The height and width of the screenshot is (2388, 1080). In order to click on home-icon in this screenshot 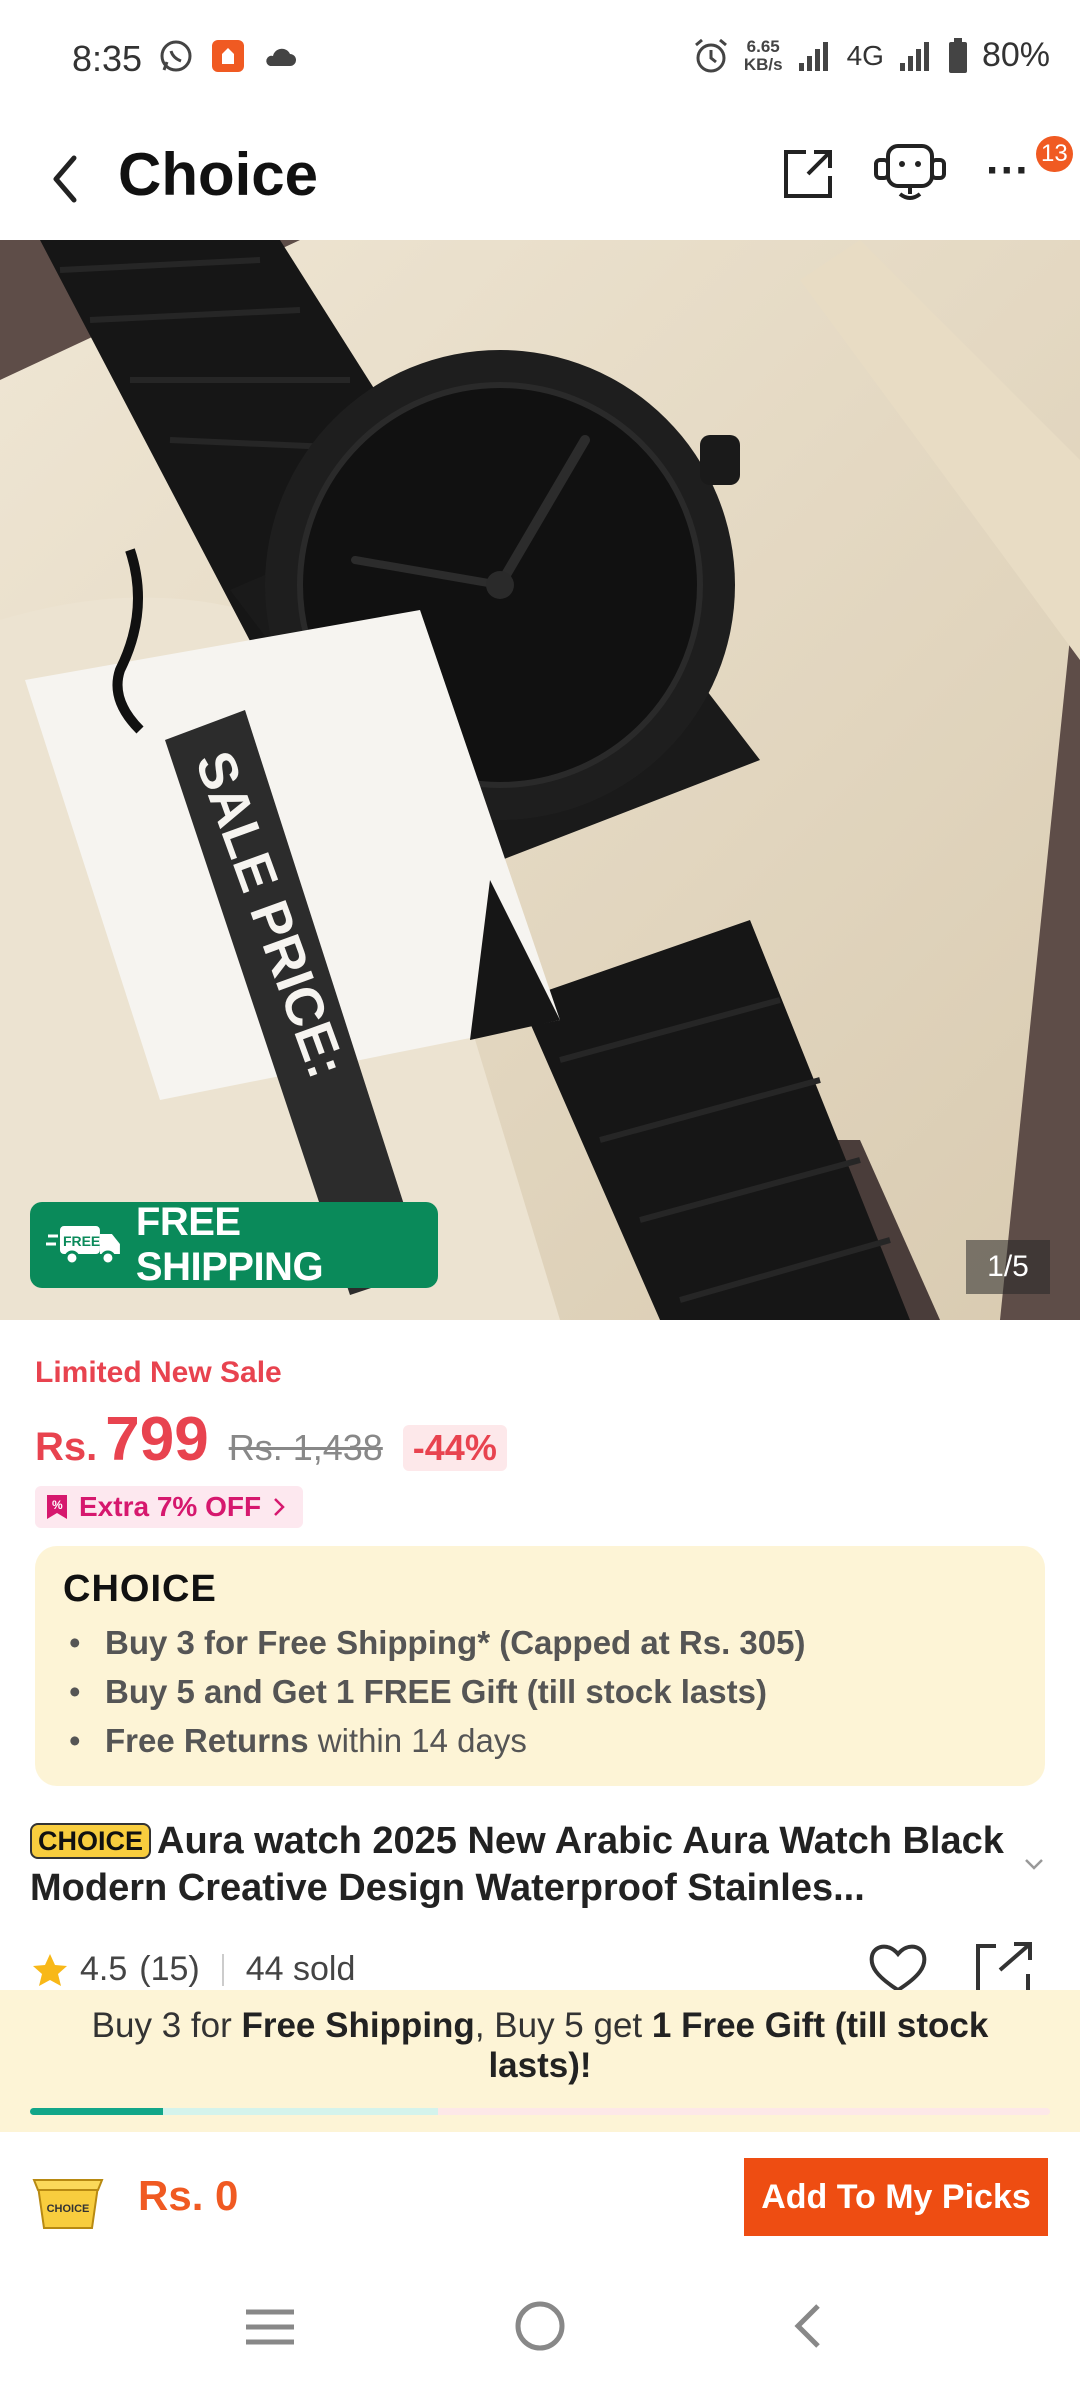, I will do `click(540, 2326)`.